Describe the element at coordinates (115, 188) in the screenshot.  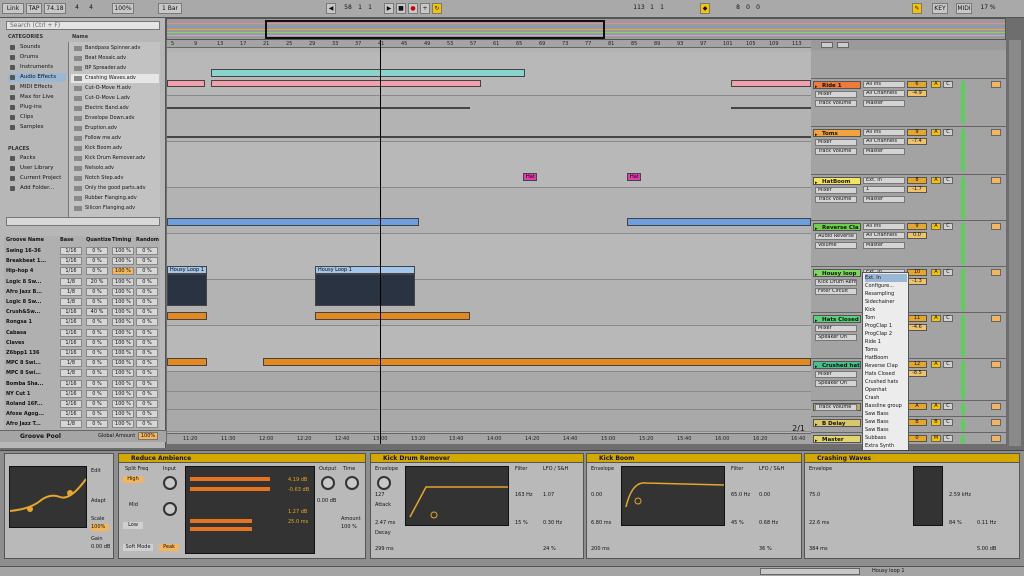
I see `file-item: Only the good parts.adv` at that location.